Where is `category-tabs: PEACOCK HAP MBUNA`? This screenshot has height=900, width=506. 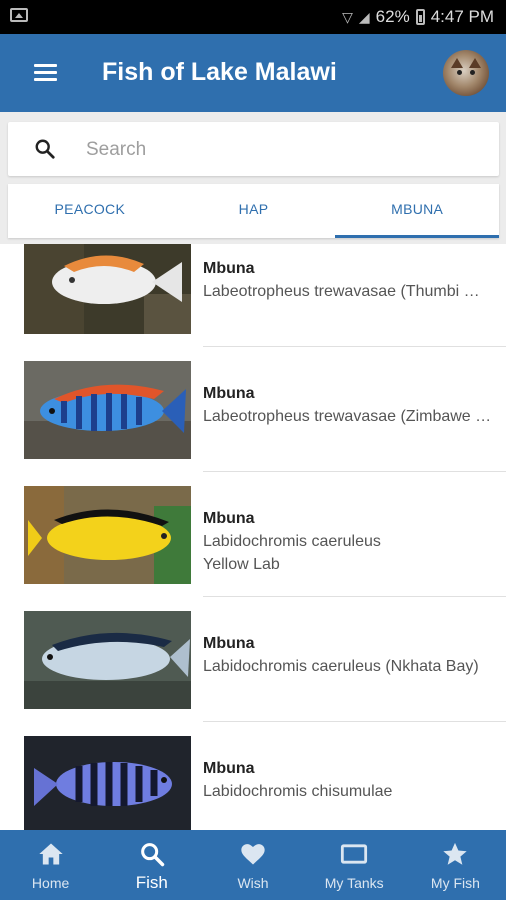
category-tabs: PEACOCK HAP MBUNA is located at coordinates (253, 211).